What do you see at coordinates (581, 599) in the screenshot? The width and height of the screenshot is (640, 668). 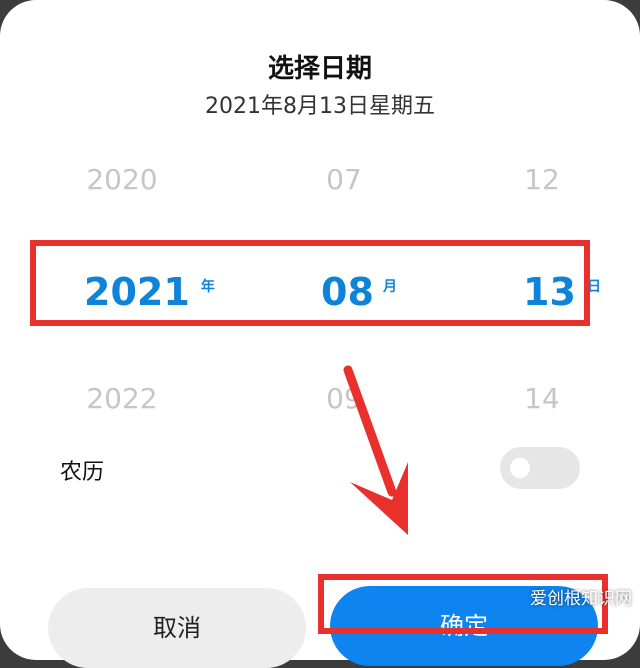 I see `watermark-text: 爱创根知识网` at bounding box center [581, 599].